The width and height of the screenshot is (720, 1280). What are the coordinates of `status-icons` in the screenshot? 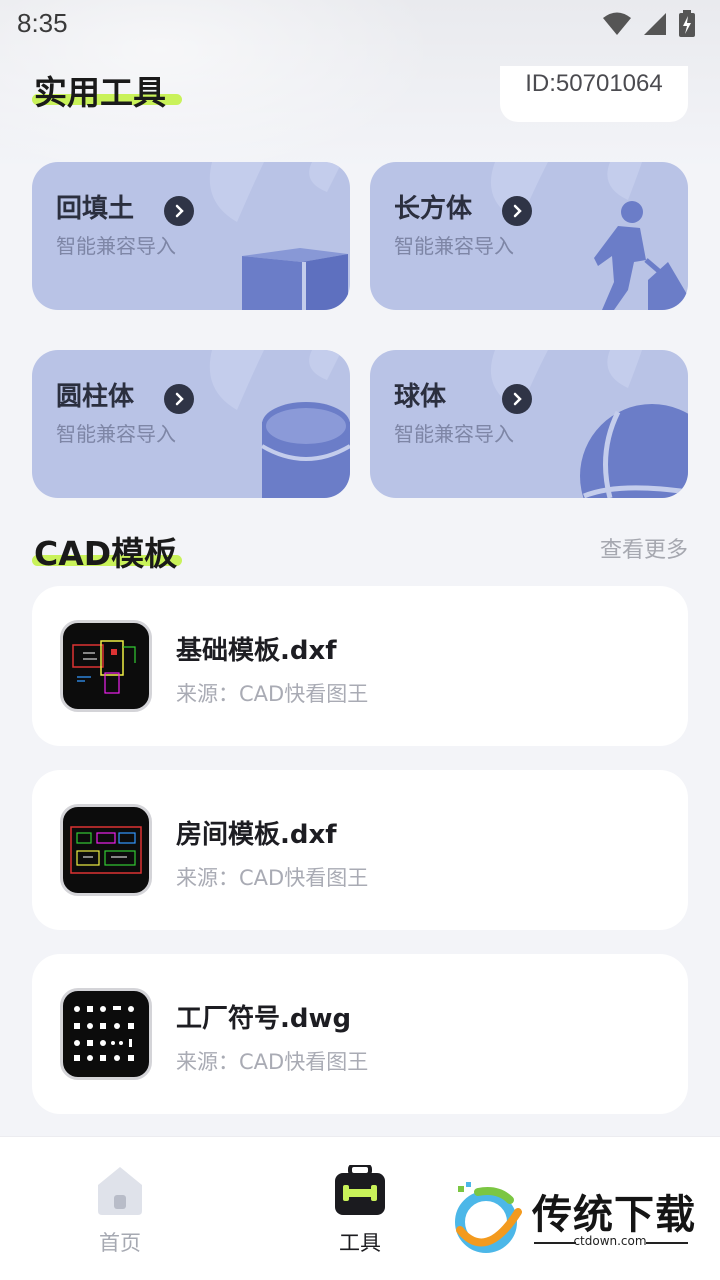 It's located at (649, 24).